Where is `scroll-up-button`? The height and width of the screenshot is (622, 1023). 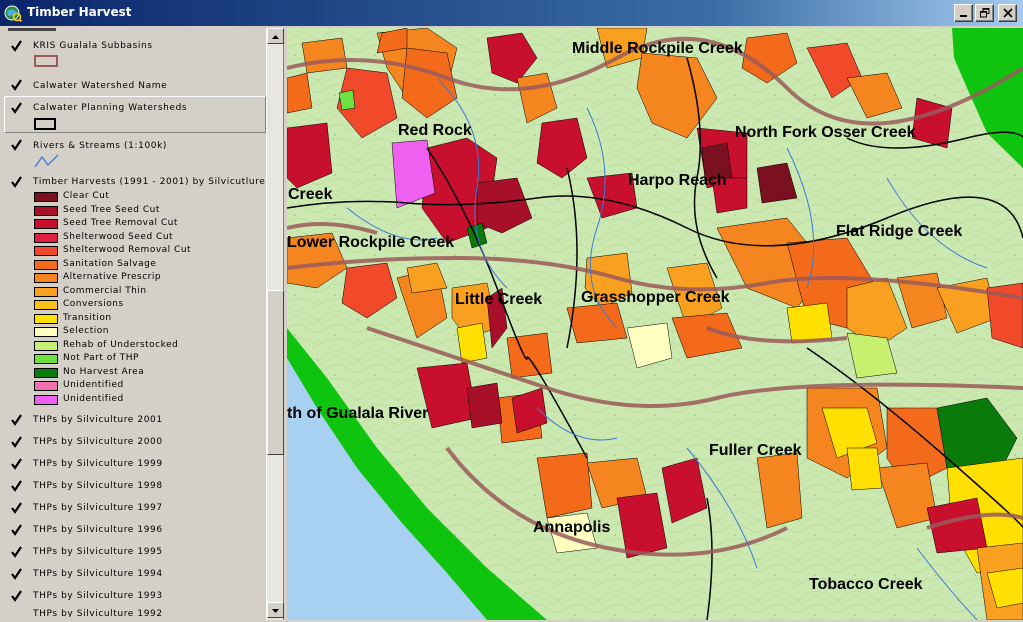
scroll-up-button is located at coordinates (275, 36).